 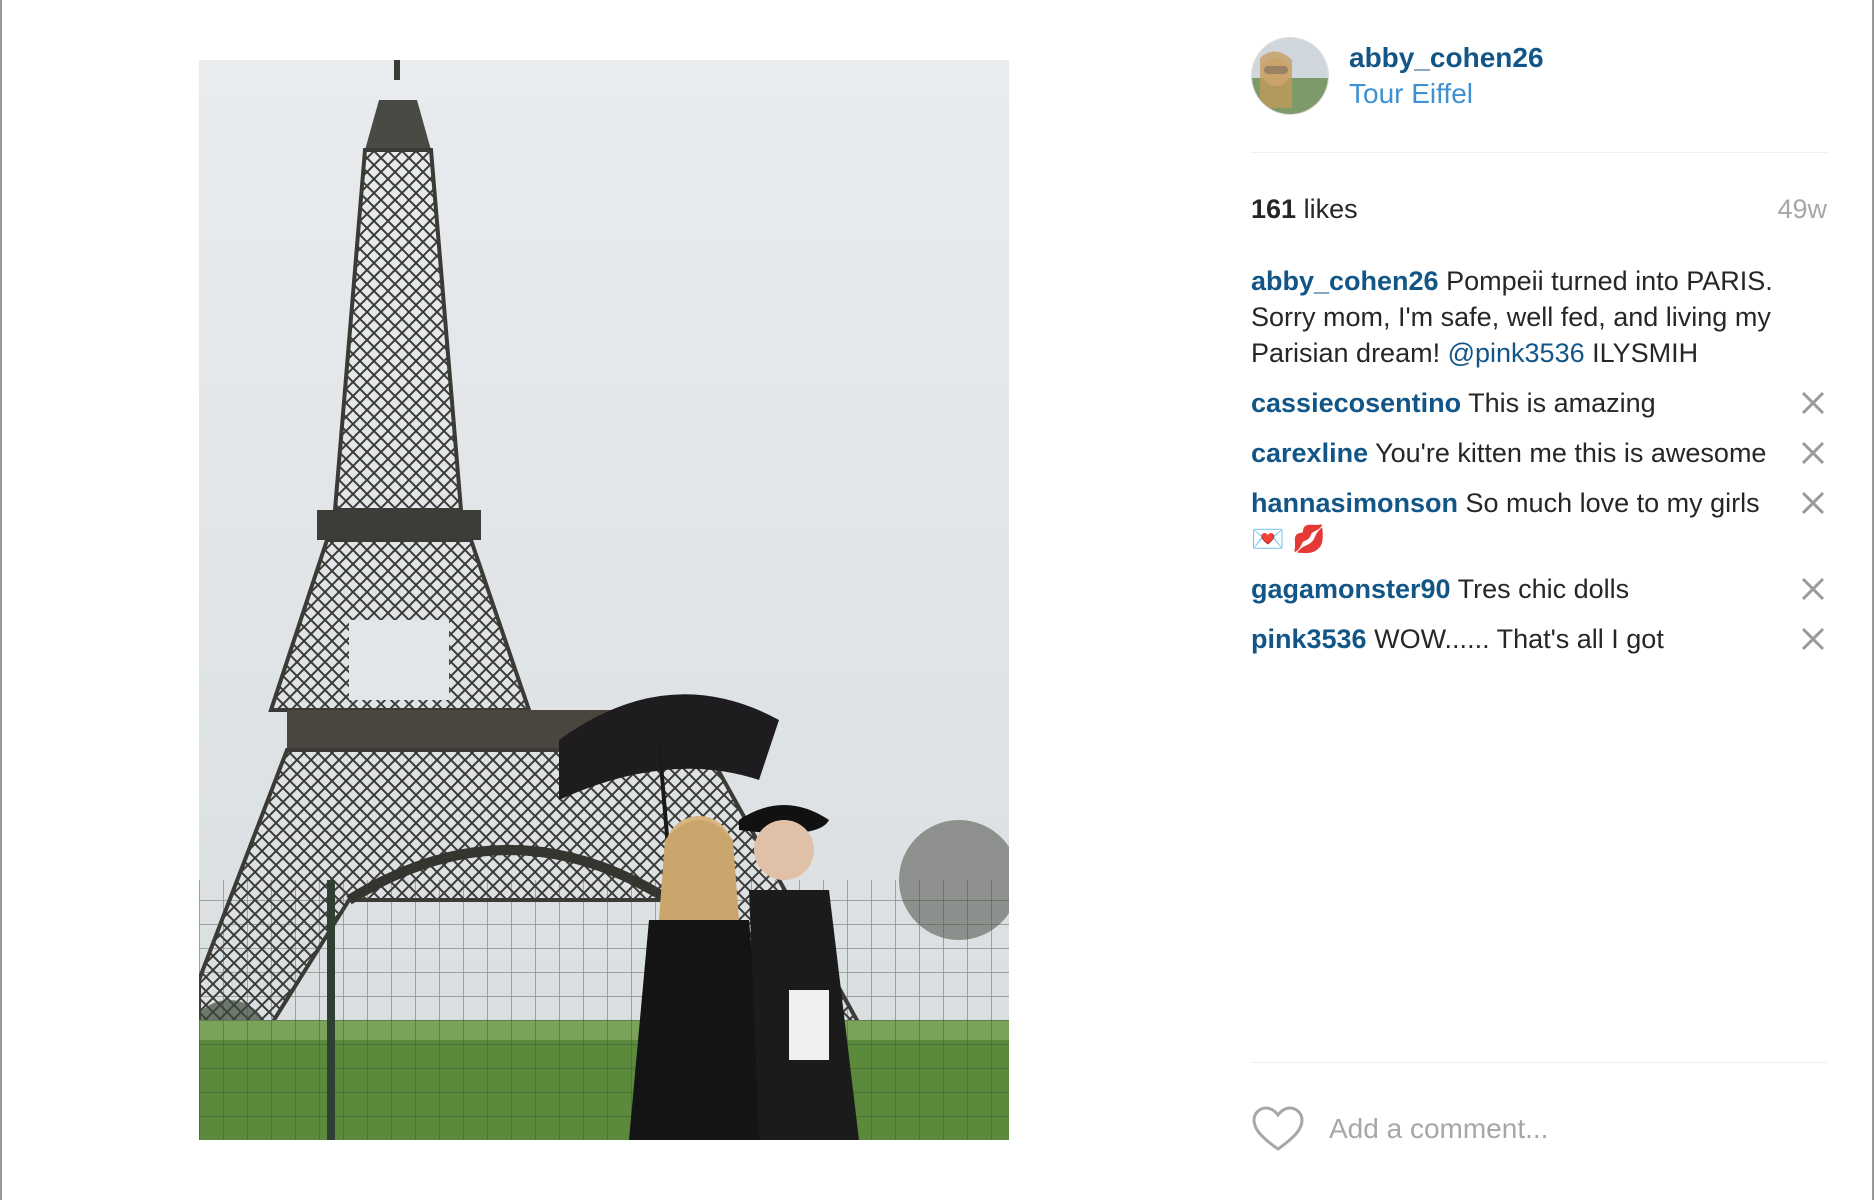 What do you see at coordinates (1515, 639) in the screenshot?
I see `comment-text: WOW...... That's all I got` at bounding box center [1515, 639].